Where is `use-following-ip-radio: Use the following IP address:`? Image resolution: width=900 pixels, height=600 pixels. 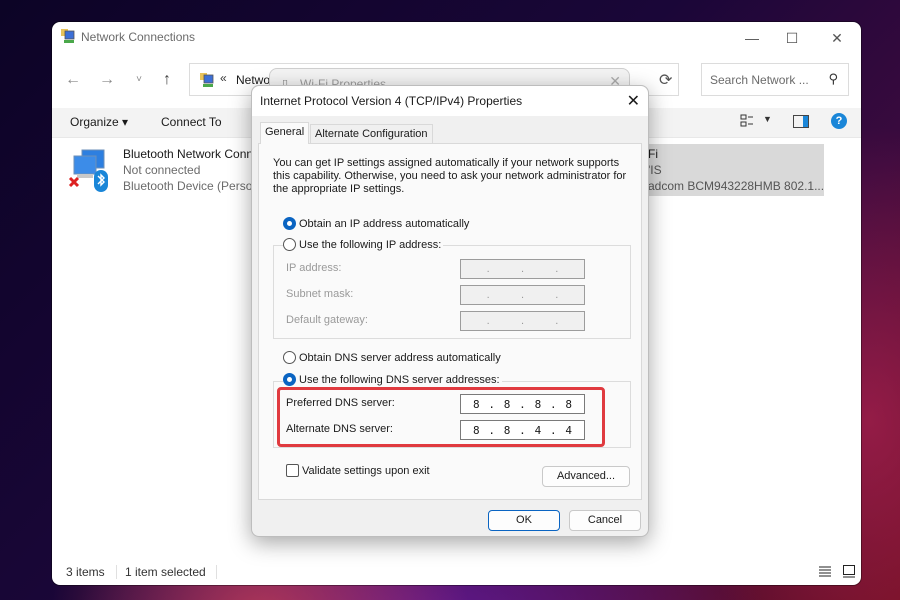 use-following-ip-radio: Use the following IP address: is located at coordinates (363, 244).